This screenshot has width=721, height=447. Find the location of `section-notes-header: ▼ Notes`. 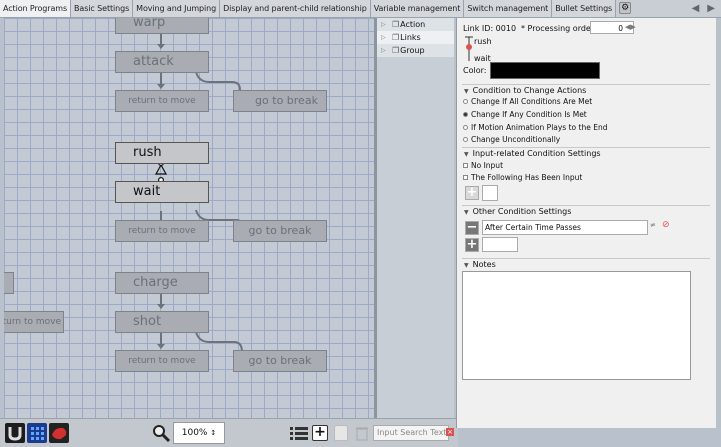

section-notes-header: ▼ Notes is located at coordinates (586, 264).